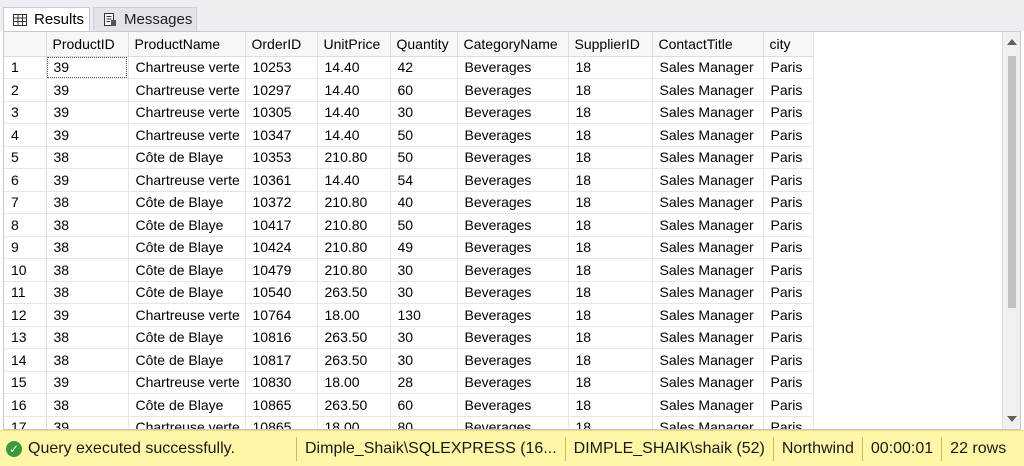 The image size is (1024, 466). I want to click on cell-orderid: 10540, so click(281, 292).